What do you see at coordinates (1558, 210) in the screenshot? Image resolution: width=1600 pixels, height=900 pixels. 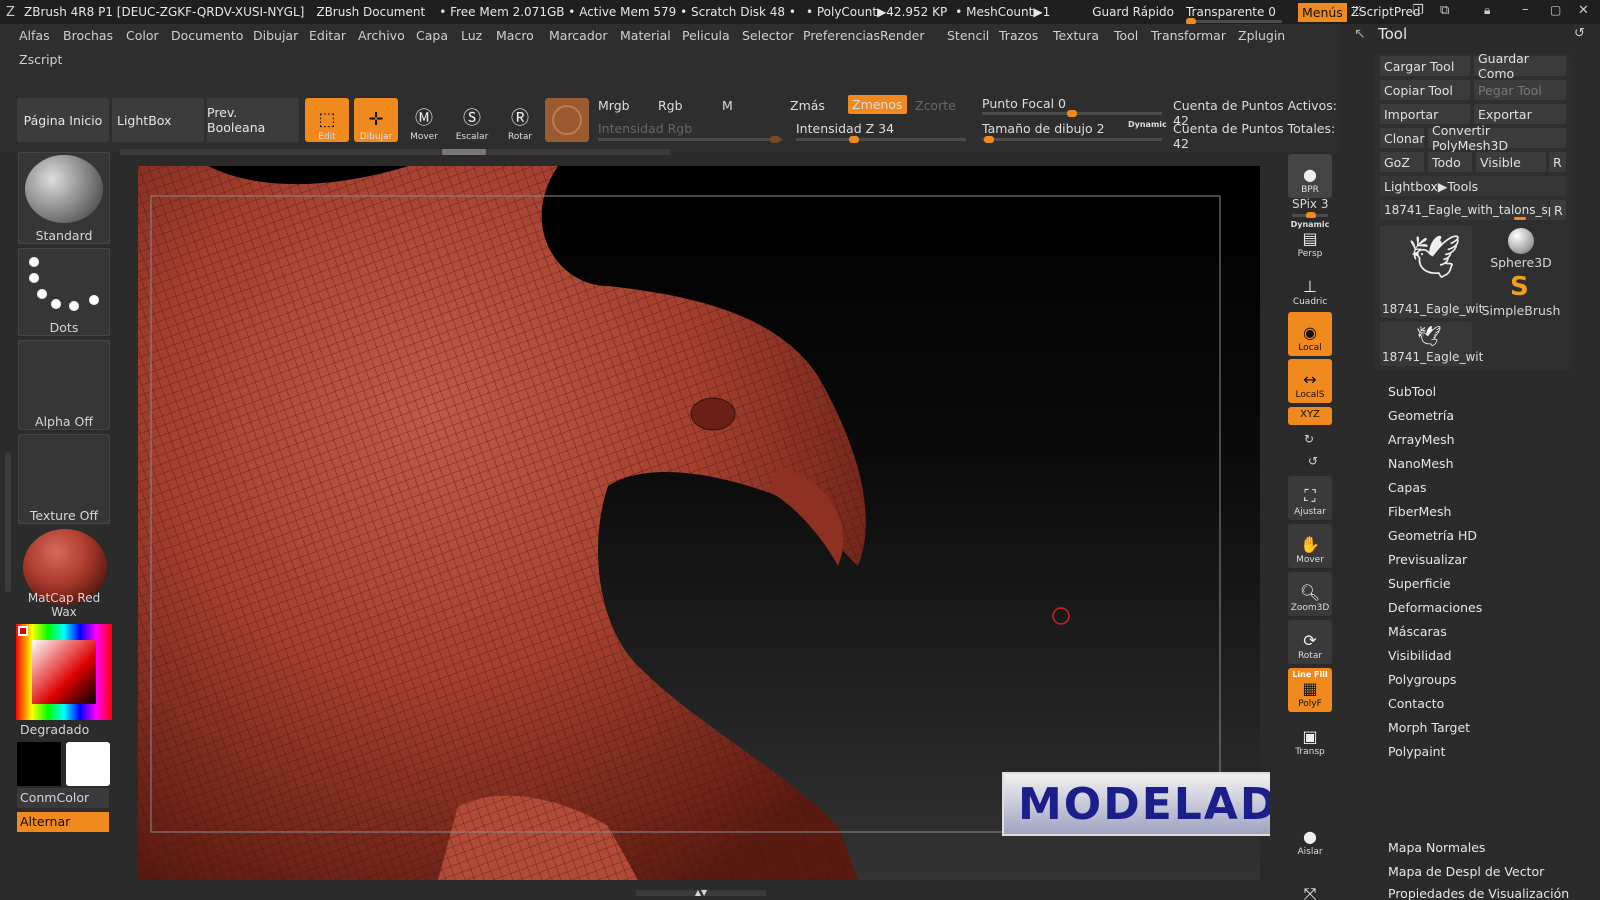 I see `tool-r-button: R` at bounding box center [1558, 210].